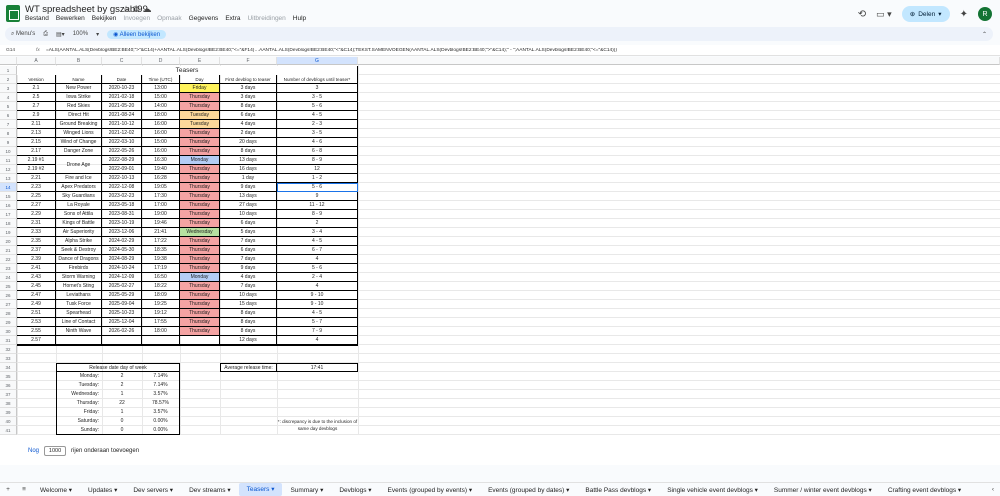  What do you see at coordinates (8, 304) in the screenshot?
I see `row-header-27: 27` at bounding box center [8, 304].